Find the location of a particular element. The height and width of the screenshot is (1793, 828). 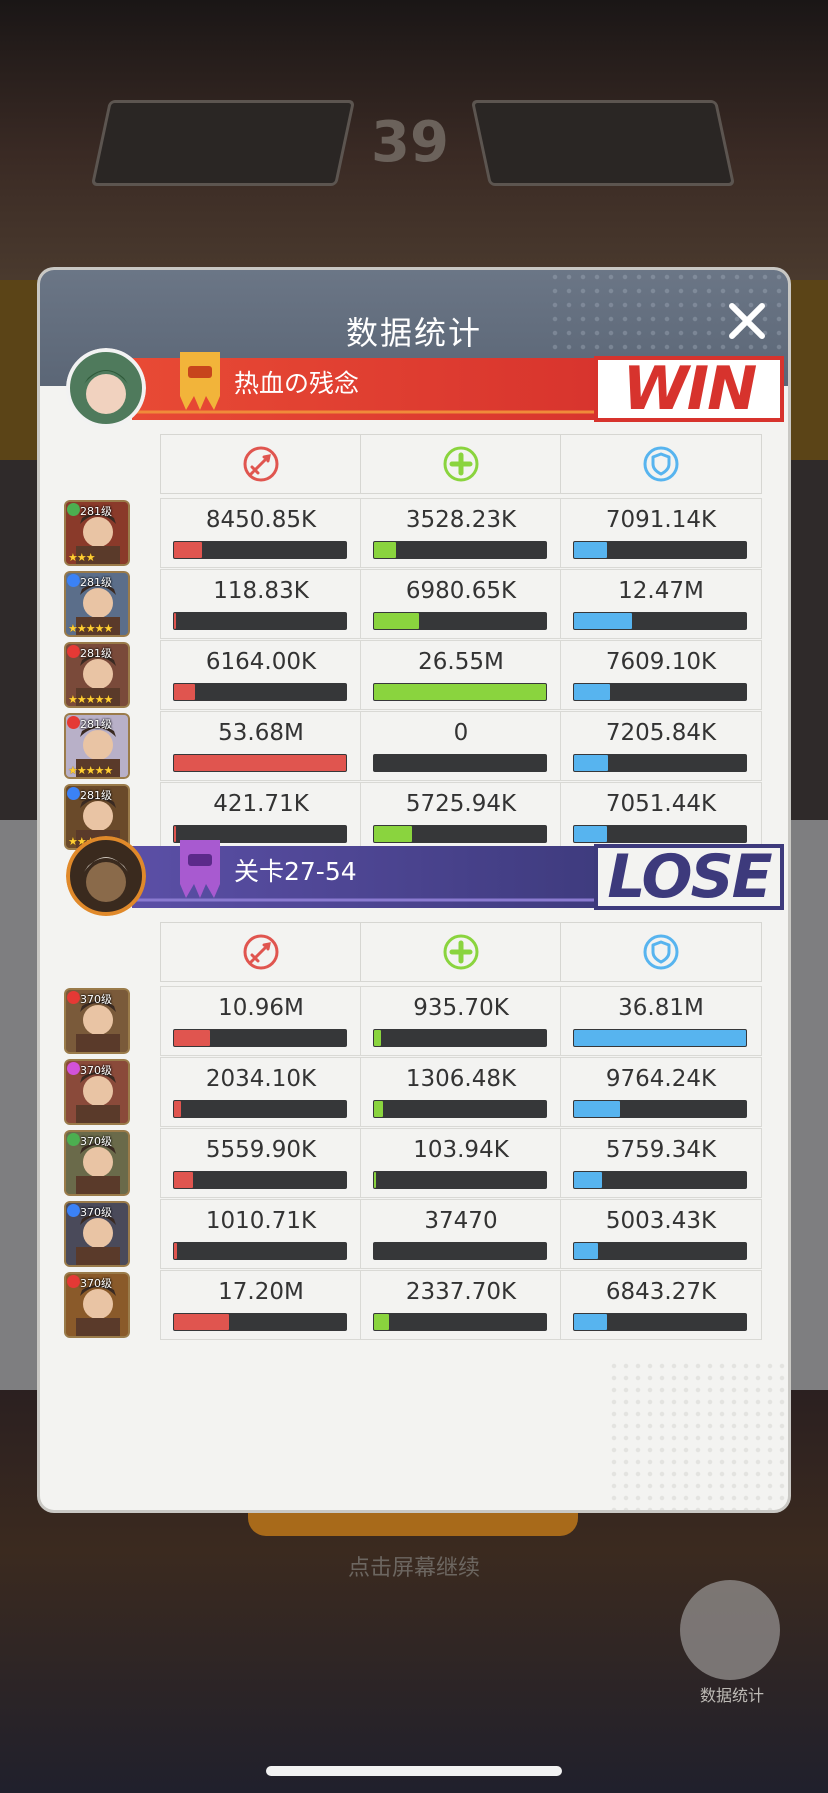

result-text: WIN is located at coordinates (690, 389).